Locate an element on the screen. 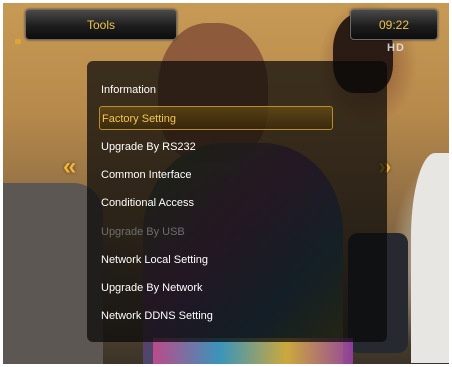  menu-item-upgrade-by-rs232: Upgrade By RS232 is located at coordinates (216, 147).